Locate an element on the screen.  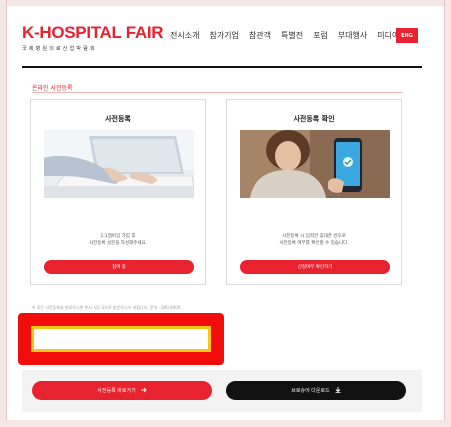
register-shortcut-button: 사전등록 바로가기 is located at coordinates (122, 390).